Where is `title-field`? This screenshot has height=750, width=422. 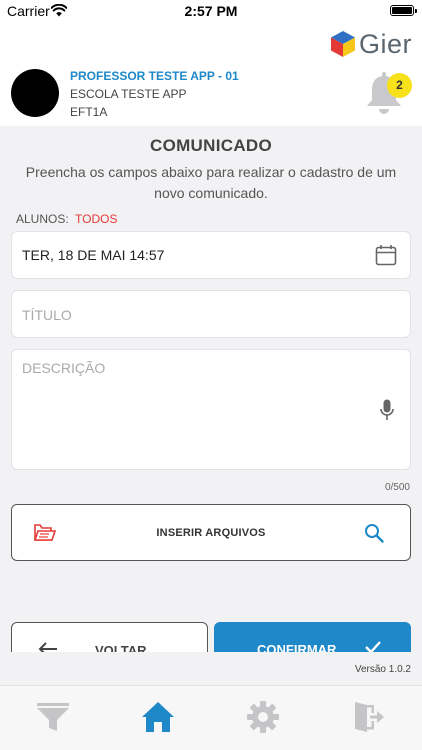
title-field is located at coordinates (211, 314).